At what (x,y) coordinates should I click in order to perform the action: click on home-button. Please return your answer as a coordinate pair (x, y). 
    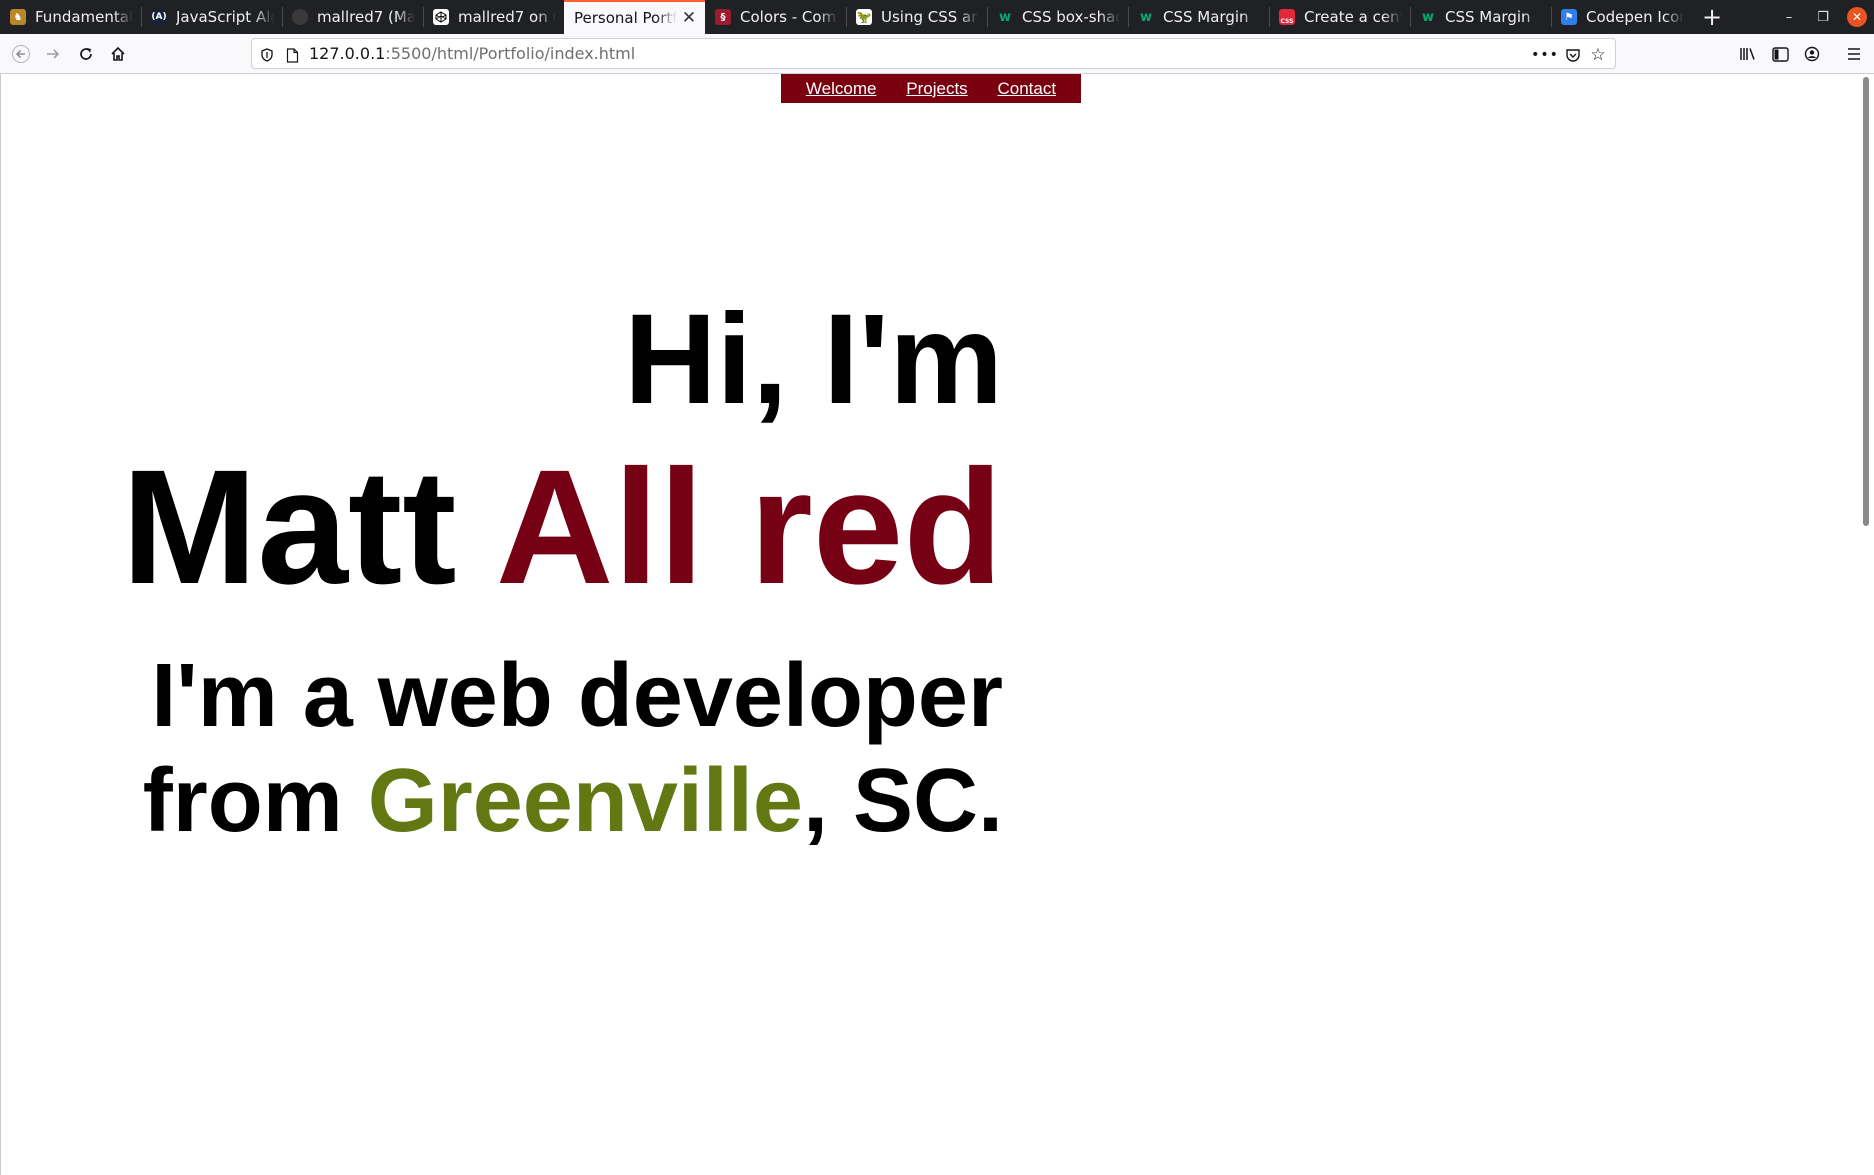
    Looking at the image, I should click on (118, 54).